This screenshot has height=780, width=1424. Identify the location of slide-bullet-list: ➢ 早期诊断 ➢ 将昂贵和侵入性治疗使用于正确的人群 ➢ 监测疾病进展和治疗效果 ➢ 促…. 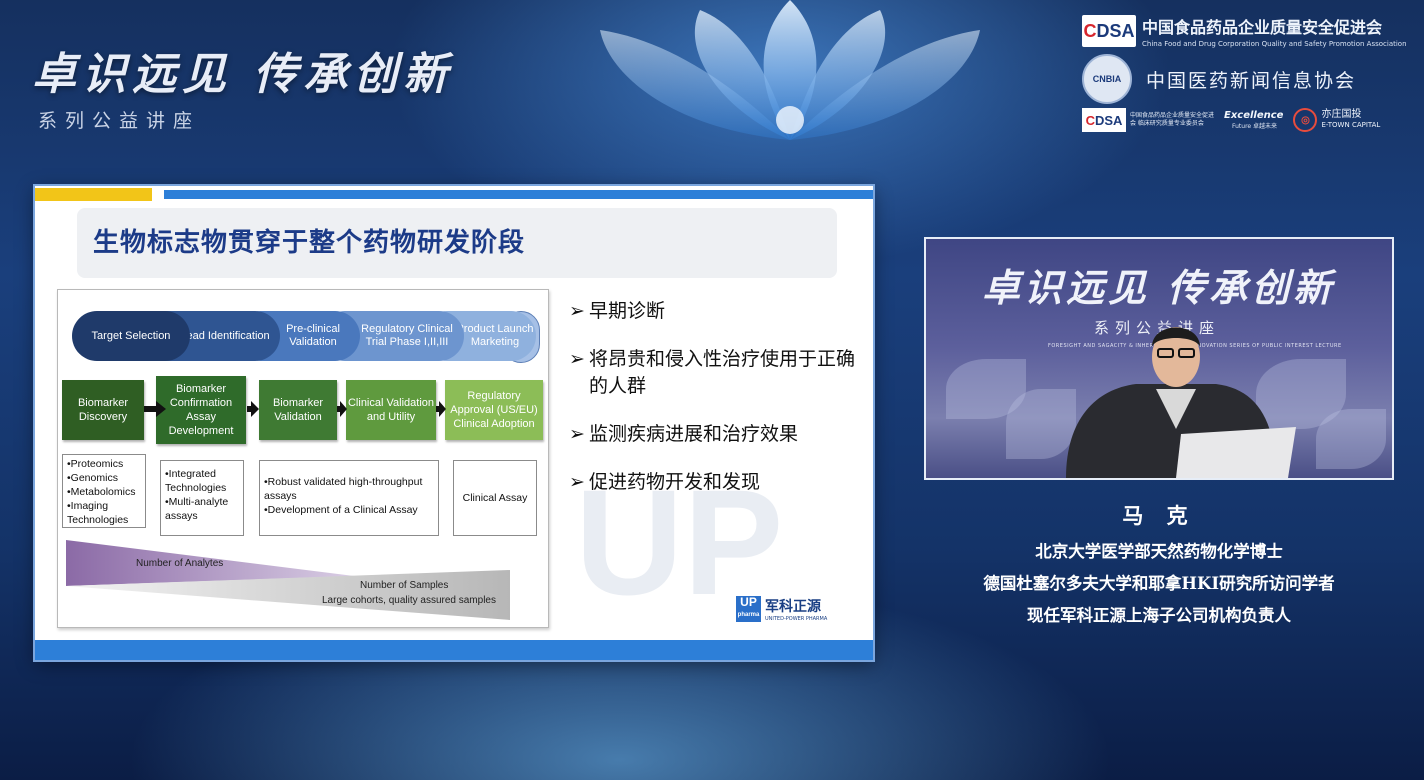
(719, 407).